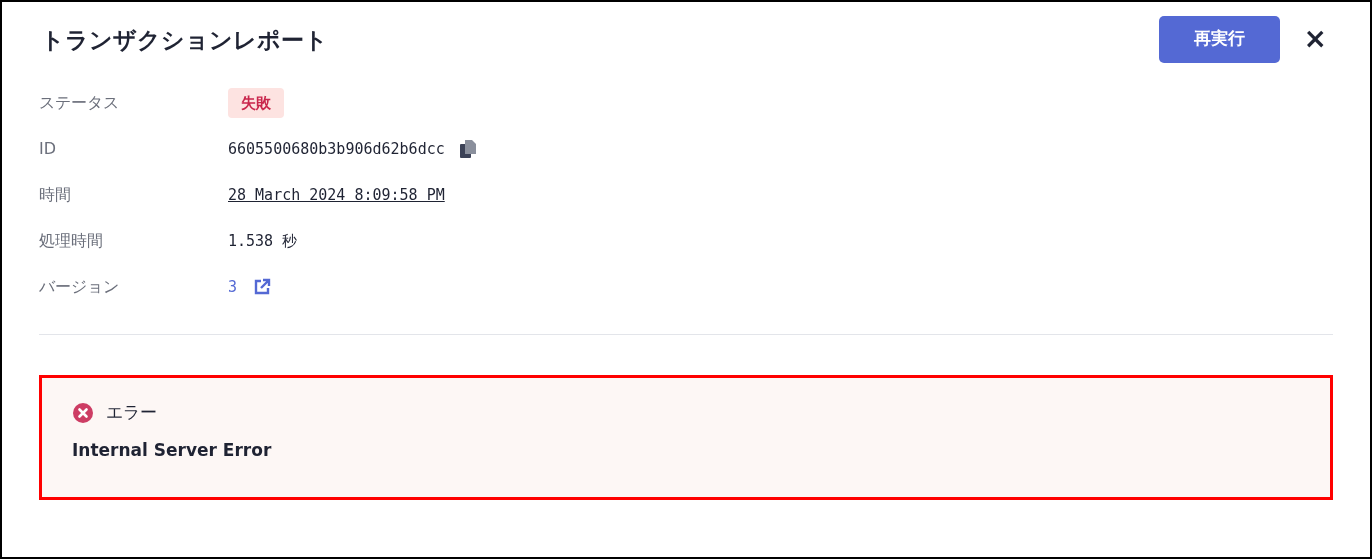 Image resolution: width=1372 pixels, height=559 pixels. What do you see at coordinates (71, 241) in the screenshot?
I see `field-label: 処理時間` at bounding box center [71, 241].